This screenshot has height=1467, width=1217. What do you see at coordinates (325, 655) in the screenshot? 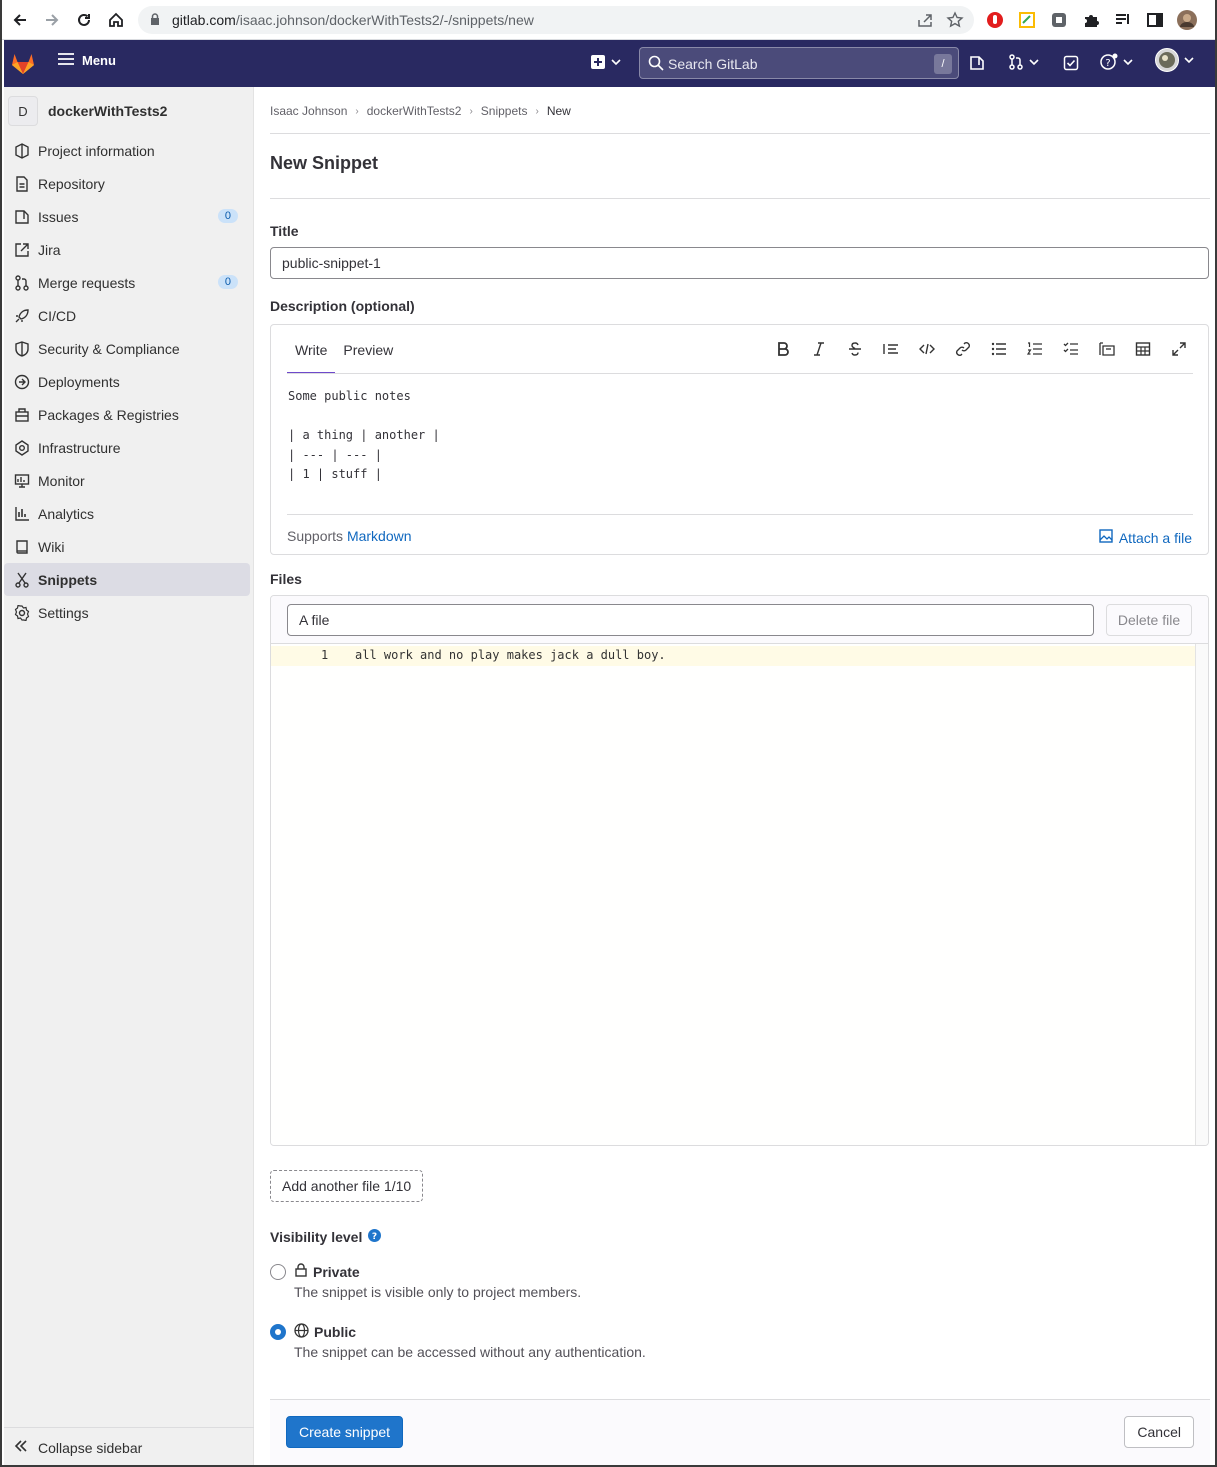
I see `line-number: 1` at bounding box center [325, 655].